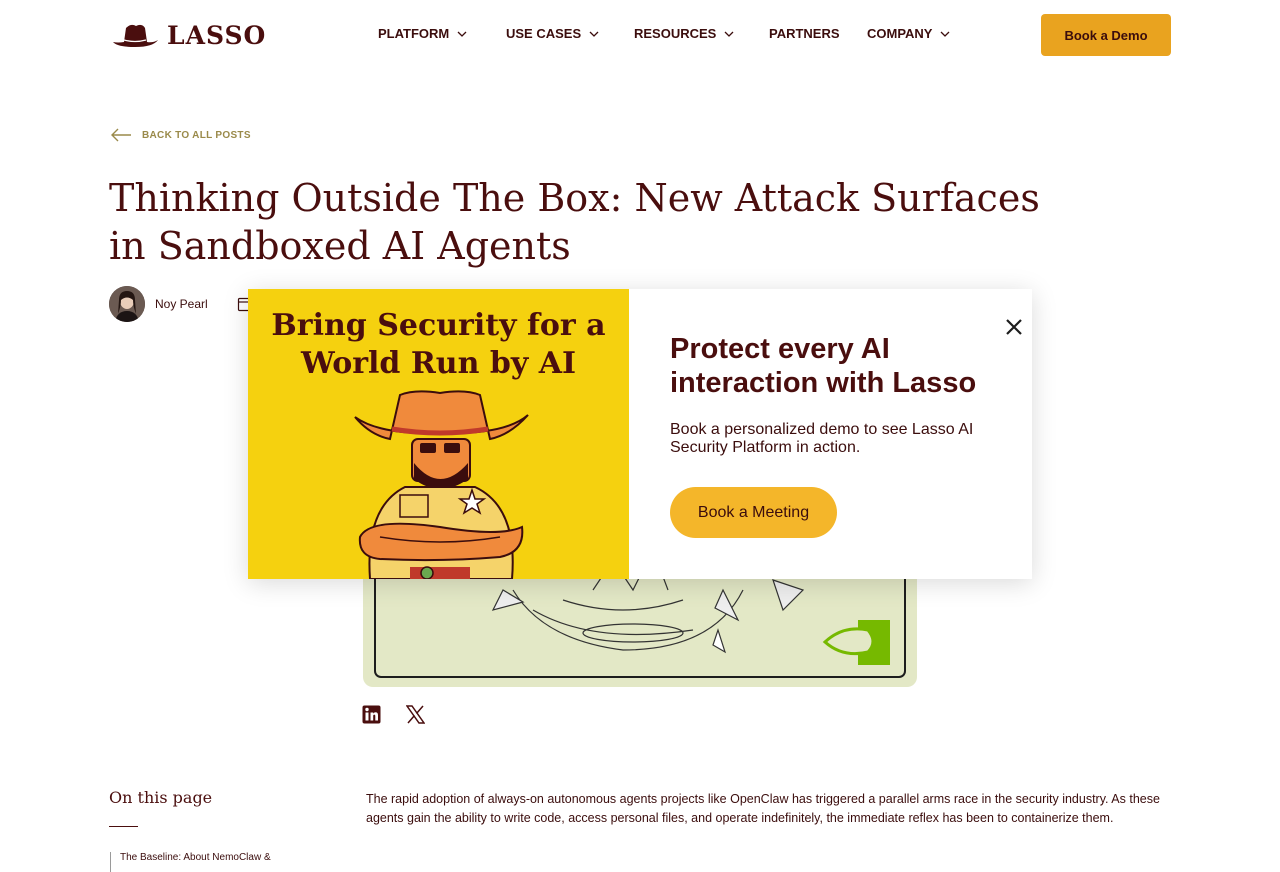 The height and width of the screenshot is (872, 1280). I want to click on cowboy-illustration, so click(441, 484).